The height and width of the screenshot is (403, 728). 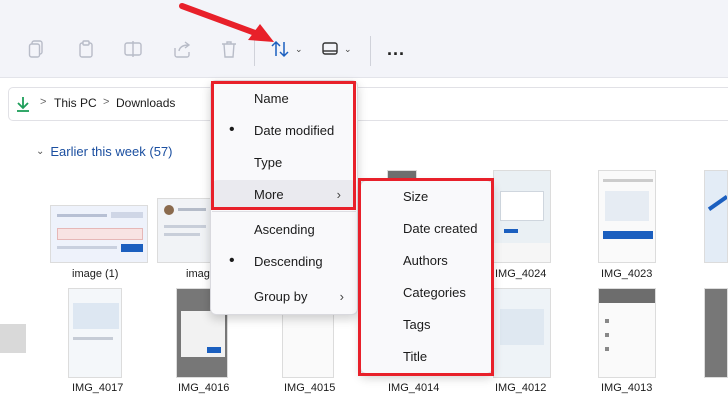 I want to click on sort-by-tags: Tags, so click(x=416, y=324).